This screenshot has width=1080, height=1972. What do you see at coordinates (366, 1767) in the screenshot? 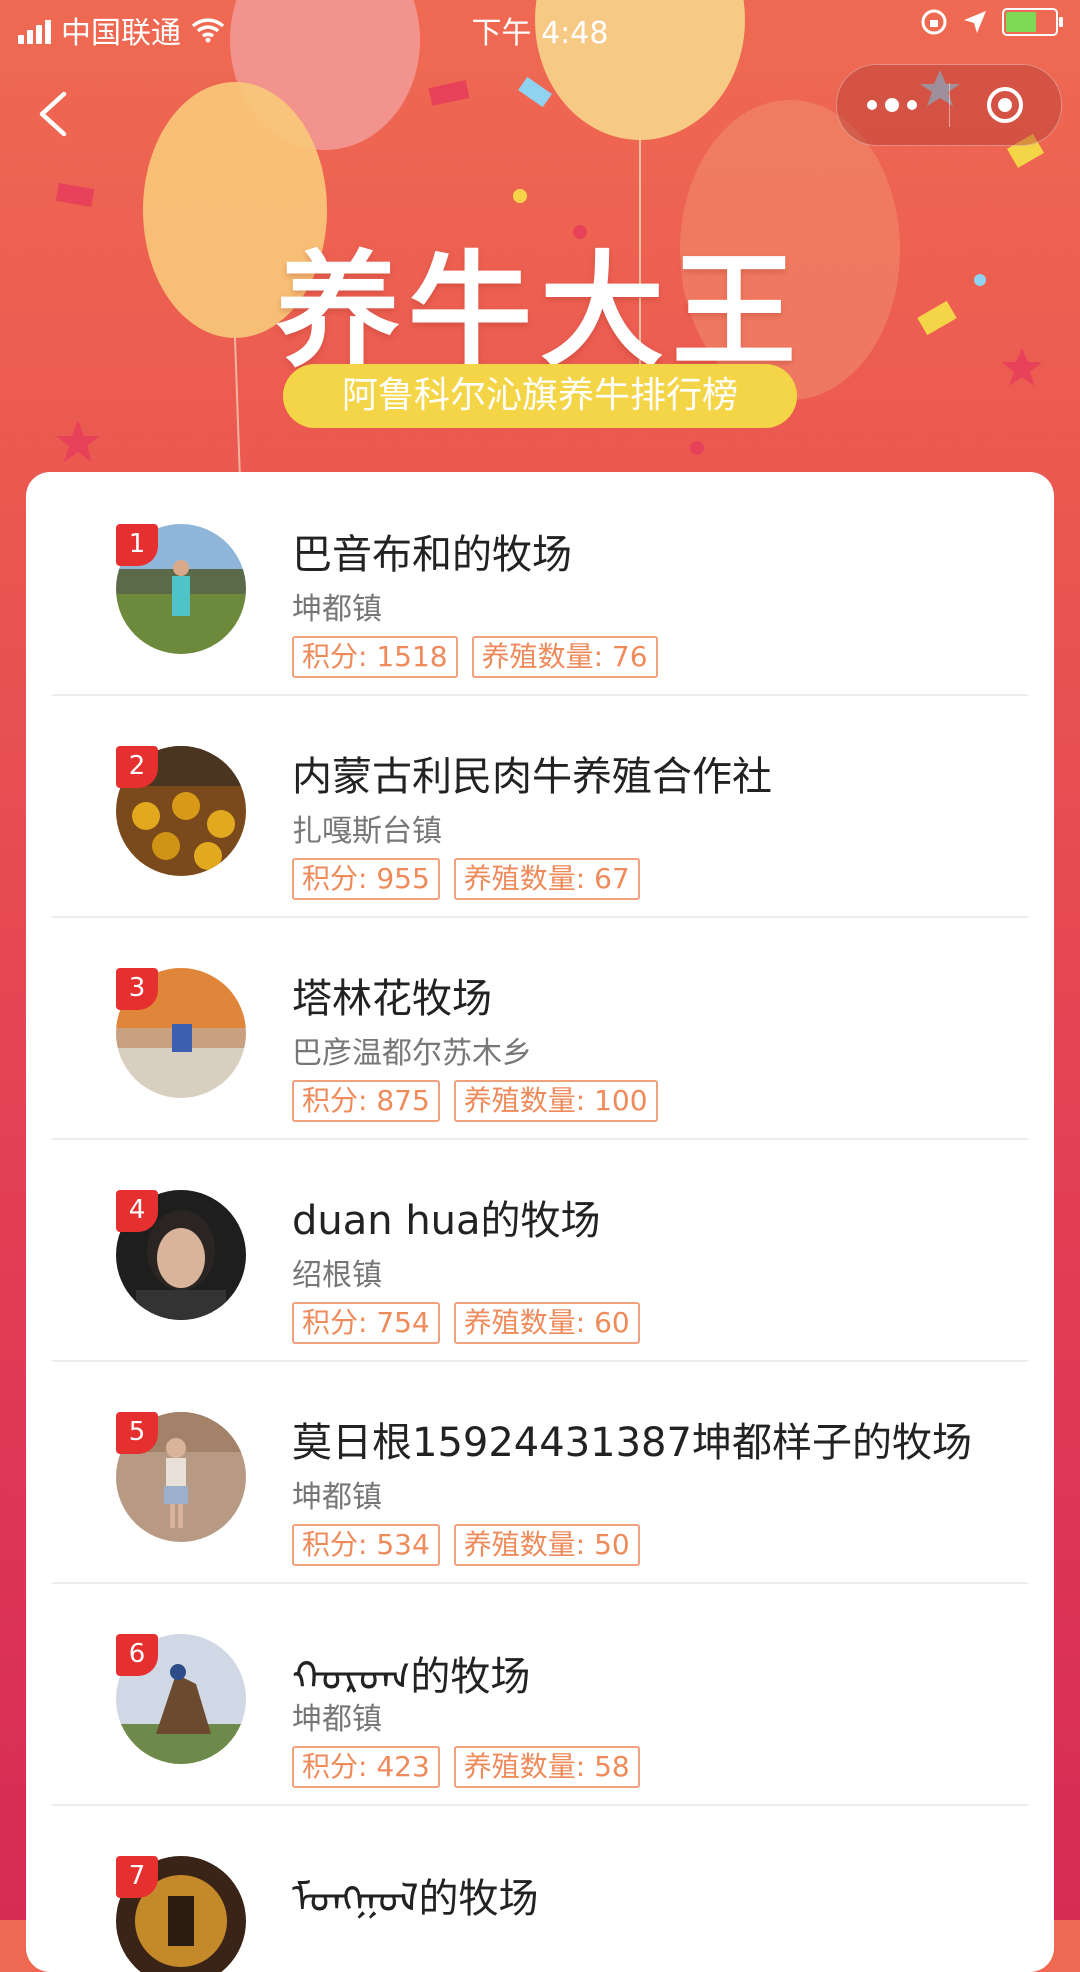
I see `score-tag: 积分: 423` at bounding box center [366, 1767].